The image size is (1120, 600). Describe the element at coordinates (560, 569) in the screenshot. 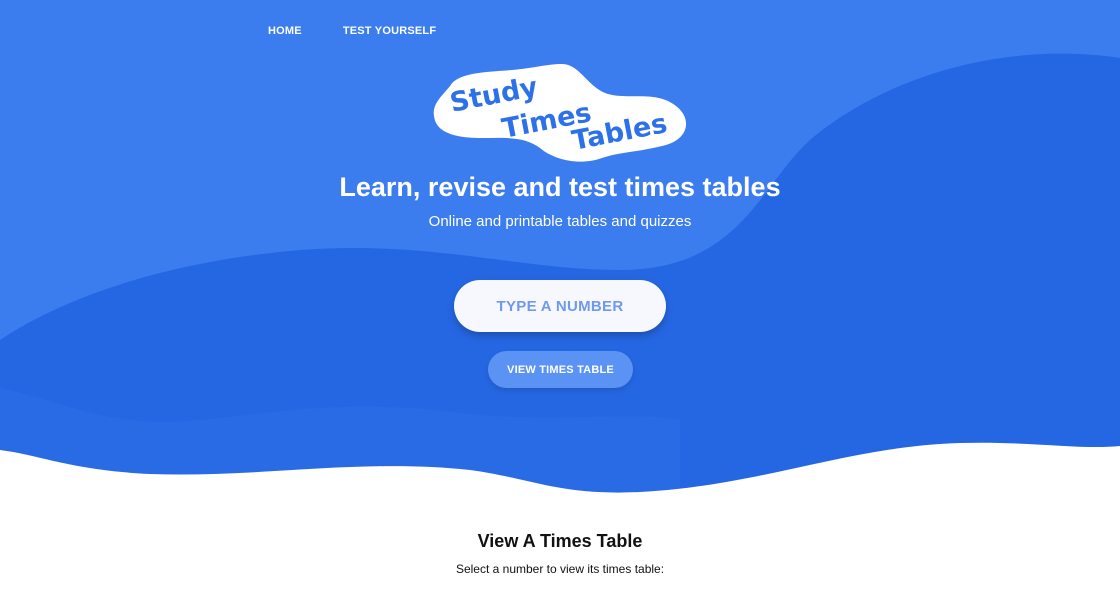

I see `section-instructions: Select a number to view its times table:` at that location.